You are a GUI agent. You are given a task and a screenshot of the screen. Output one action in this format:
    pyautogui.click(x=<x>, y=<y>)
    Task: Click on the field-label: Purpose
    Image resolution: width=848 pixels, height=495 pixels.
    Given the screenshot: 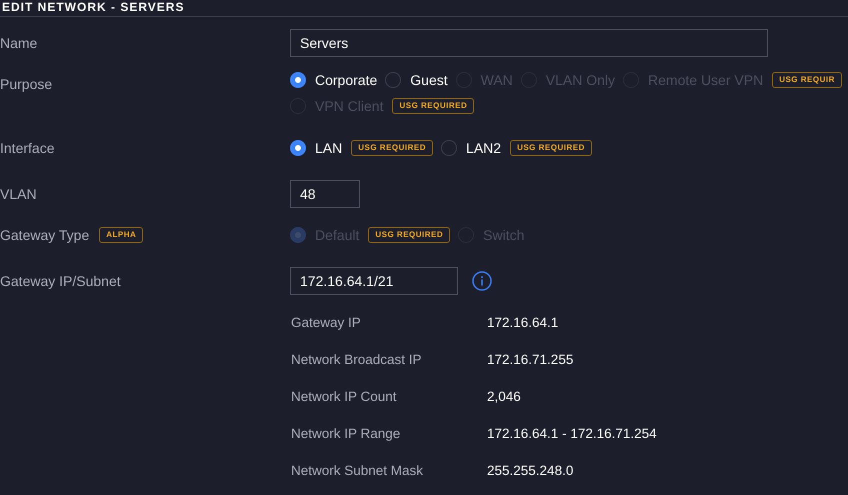 What is the action you would take?
    pyautogui.click(x=26, y=84)
    